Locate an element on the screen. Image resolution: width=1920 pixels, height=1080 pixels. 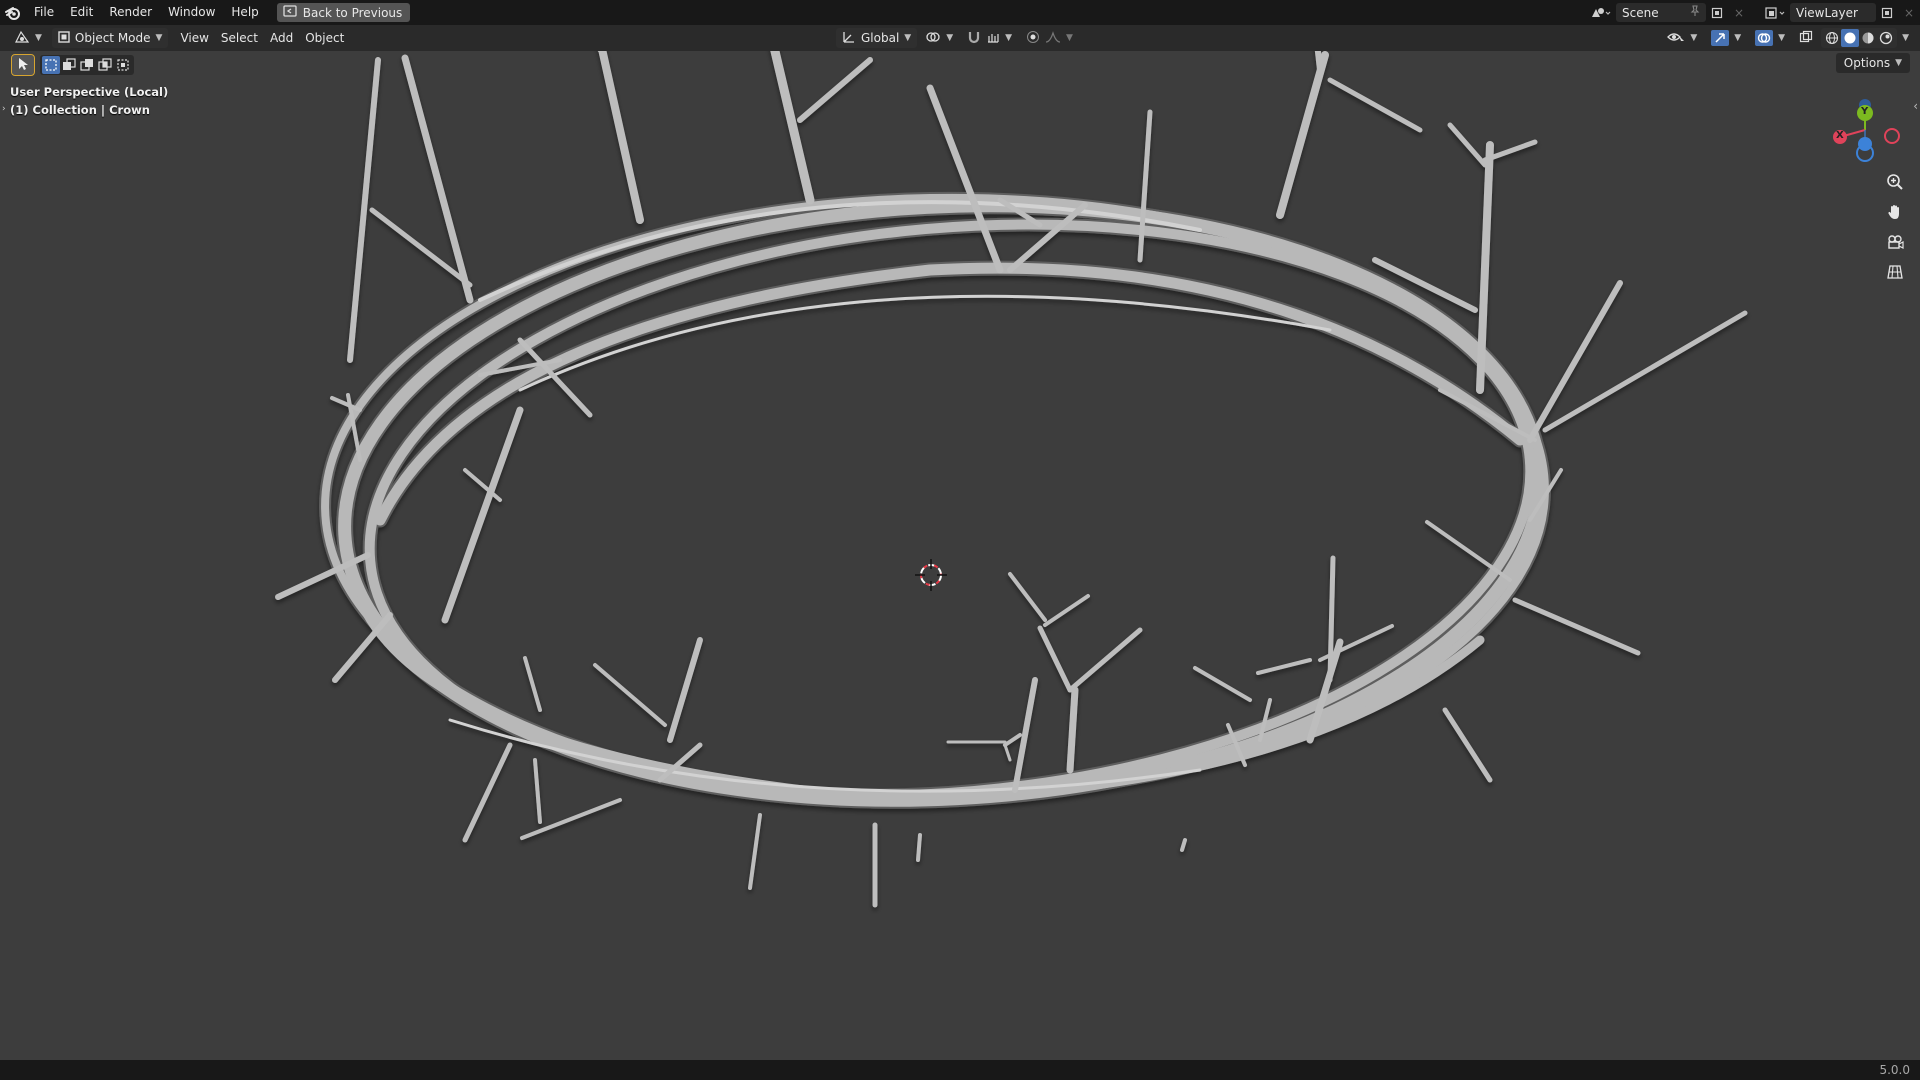
blender-logo-icon is located at coordinates (13, 12).